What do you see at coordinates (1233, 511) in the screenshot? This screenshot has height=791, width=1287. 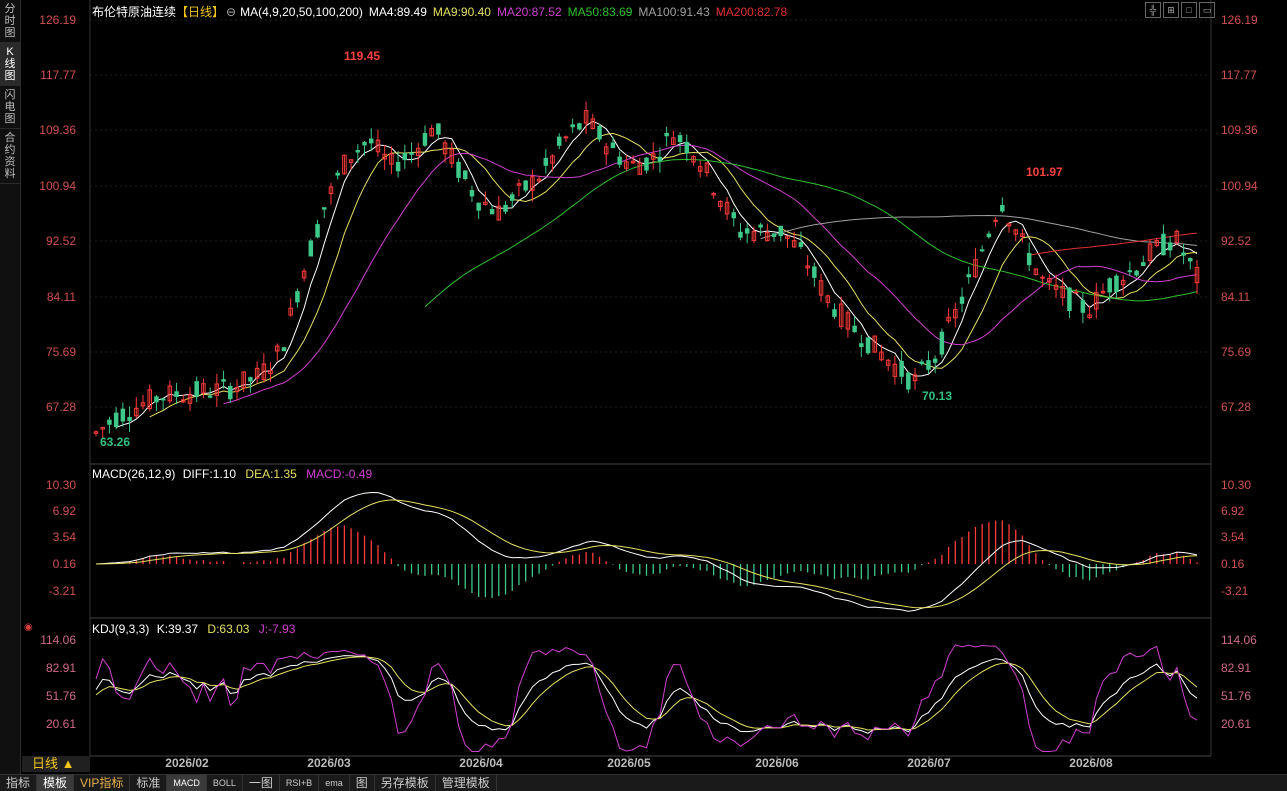 I see `macd-tick-right: 6.92` at bounding box center [1233, 511].